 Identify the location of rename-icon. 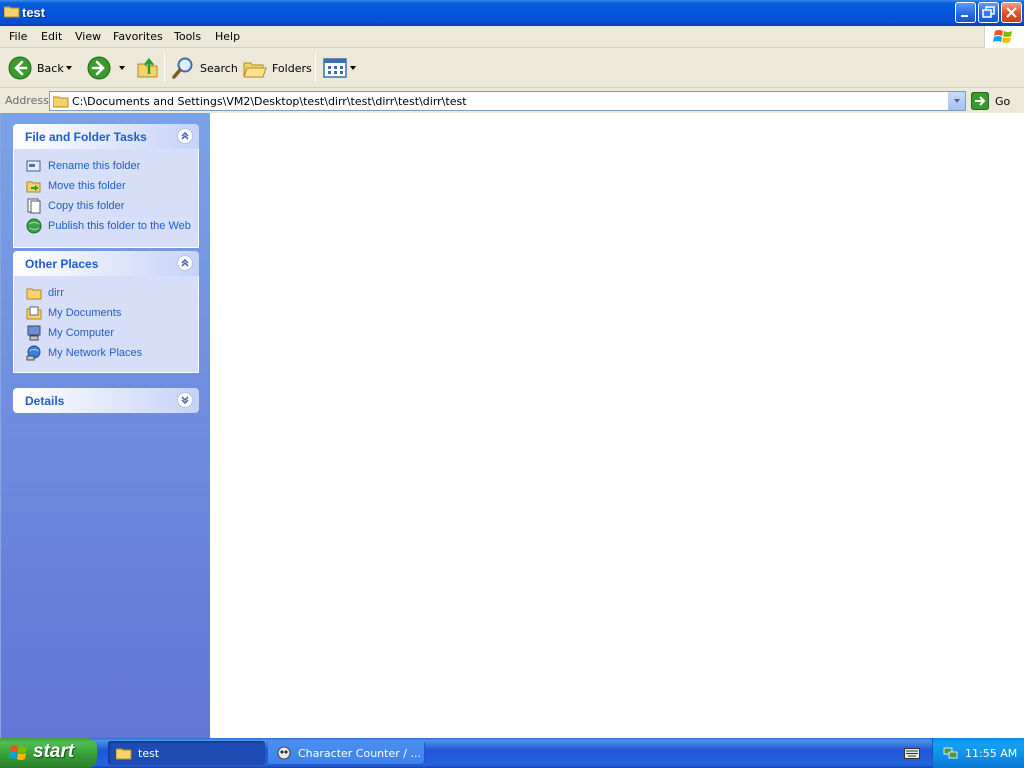
(33, 166).